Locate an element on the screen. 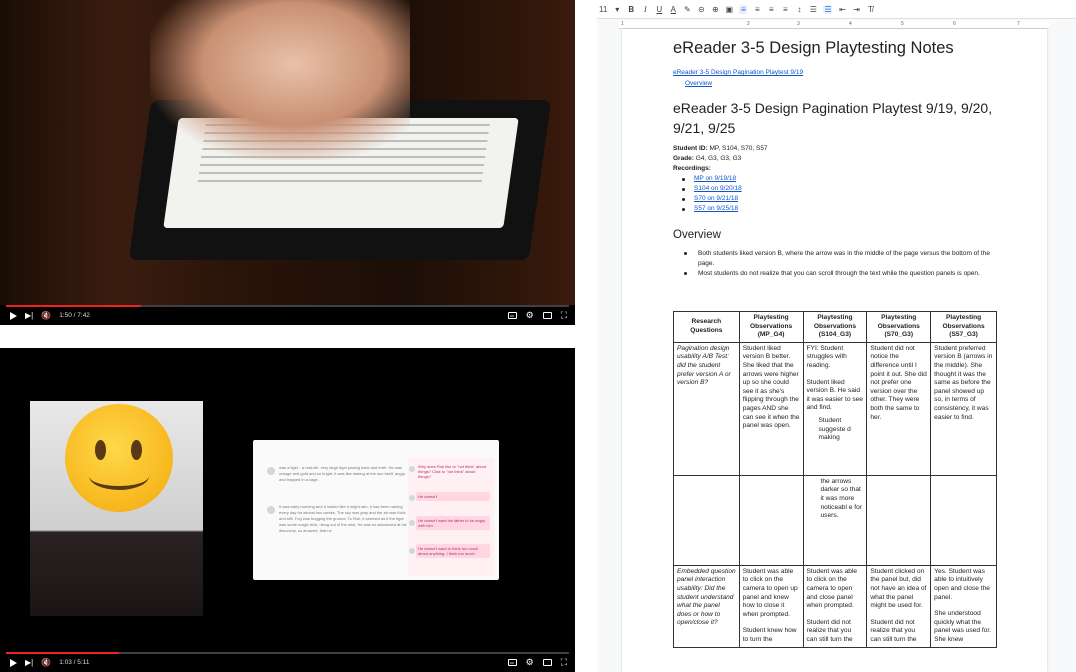  comment-icon: ⊕ is located at coordinates (715, 9).